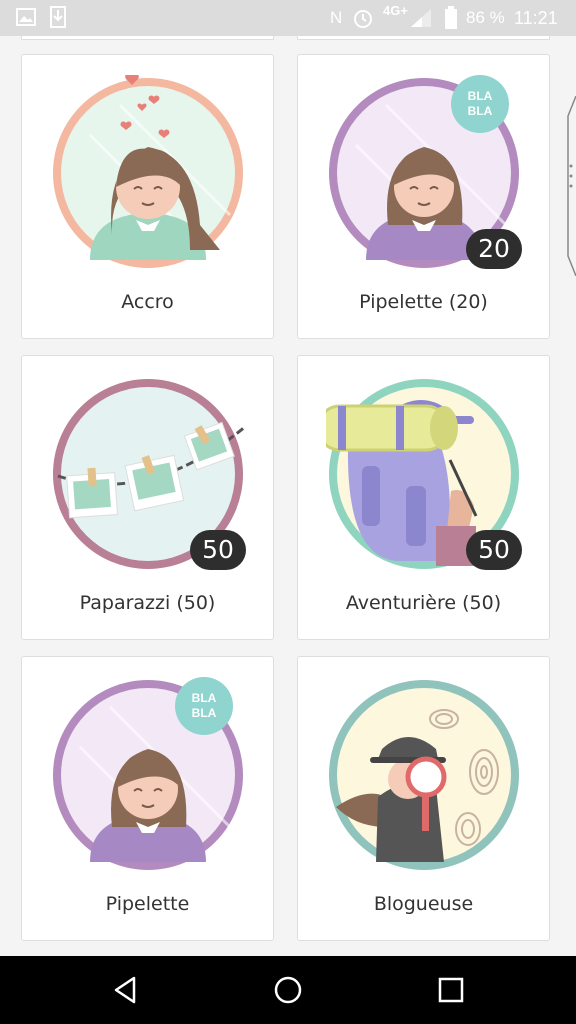 Image resolution: width=576 pixels, height=1024 pixels. I want to click on badge-card-blogueuse: Blogueuse, so click(423, 798).